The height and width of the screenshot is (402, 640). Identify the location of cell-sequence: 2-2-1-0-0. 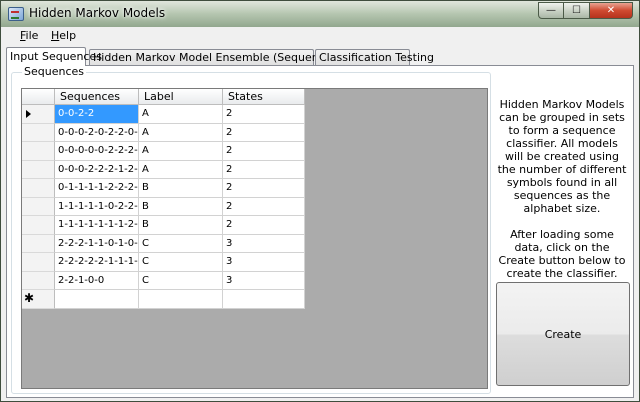
(97, 280).